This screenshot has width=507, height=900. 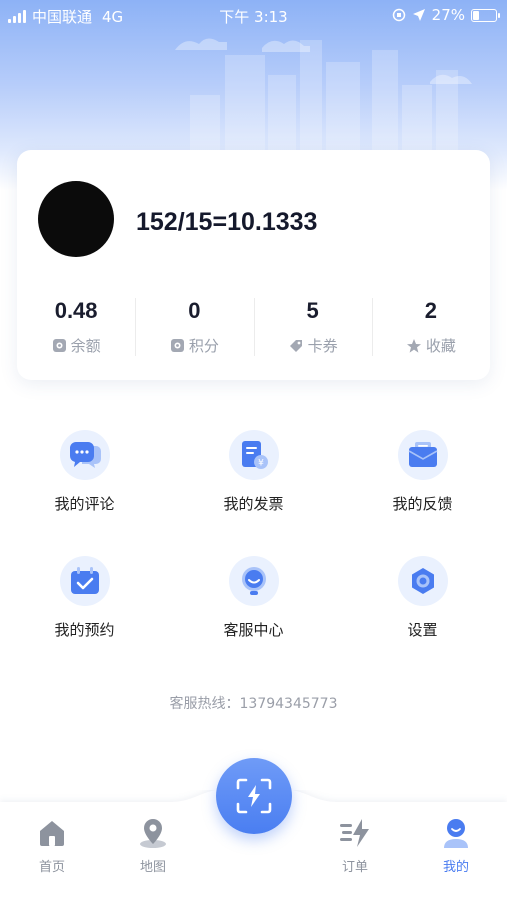 I want to click on customer-service-icon, so click(x=253, y=581).